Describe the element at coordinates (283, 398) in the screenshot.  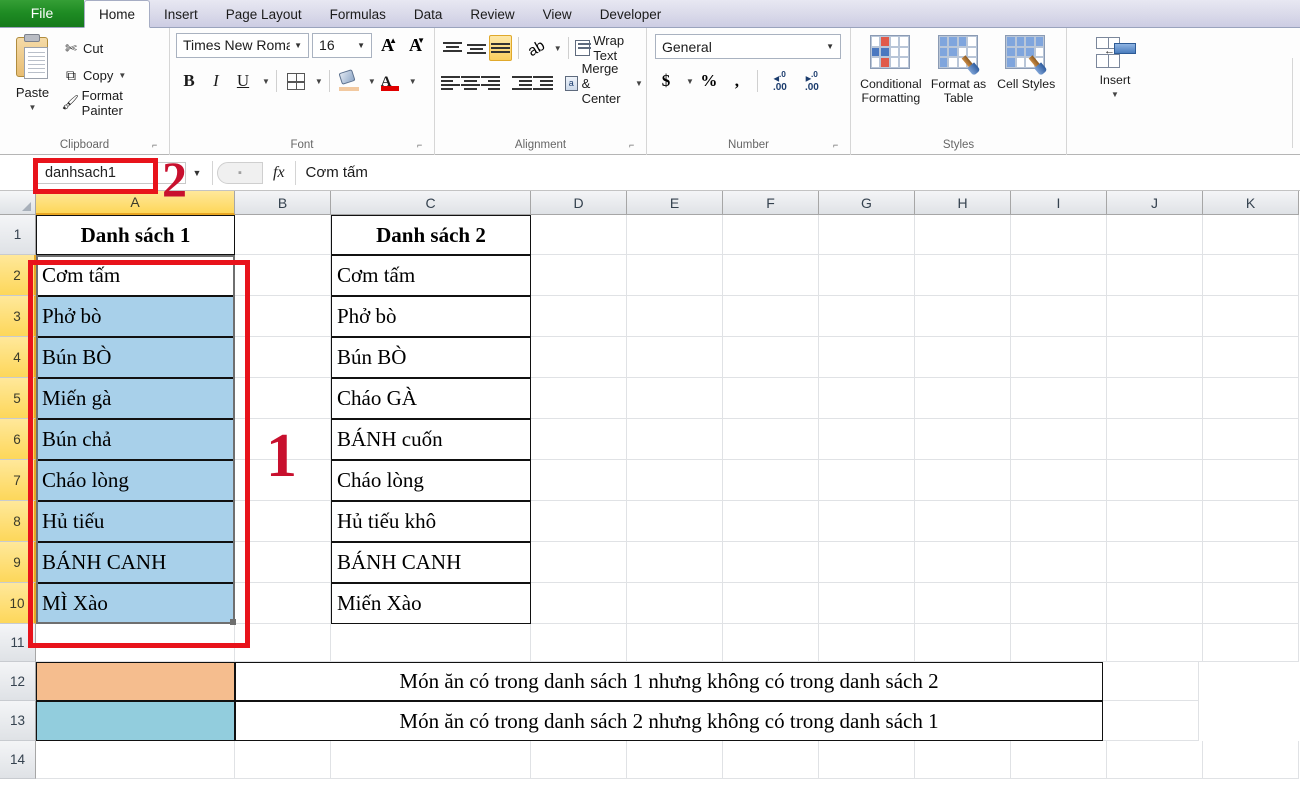
I see `cell-b5` at that location.